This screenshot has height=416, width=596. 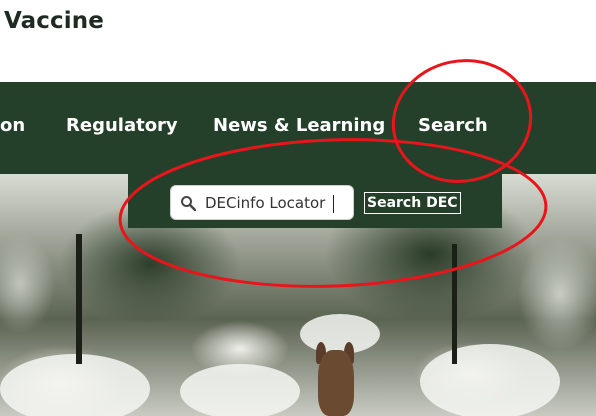 I want to click on text-cursor, so click(x=333, y=204).